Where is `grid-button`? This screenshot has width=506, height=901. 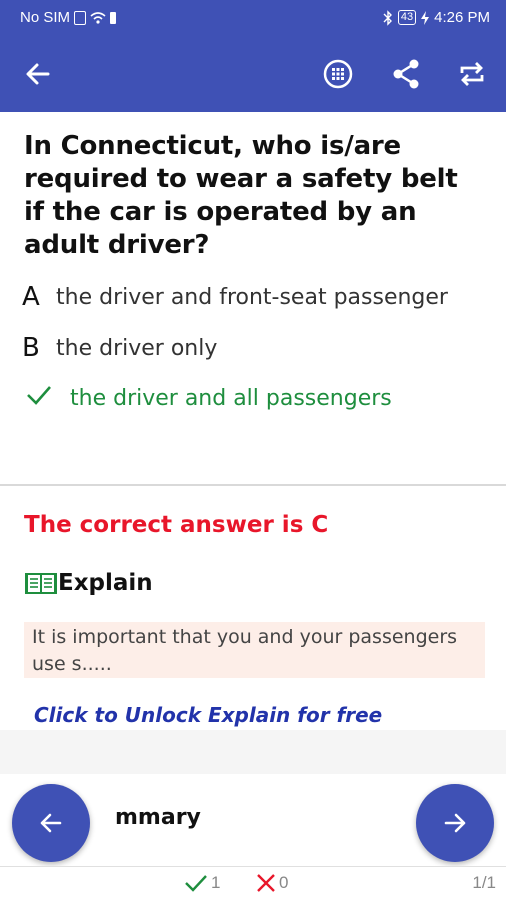
grid-button is located at coordinates (338, 74).